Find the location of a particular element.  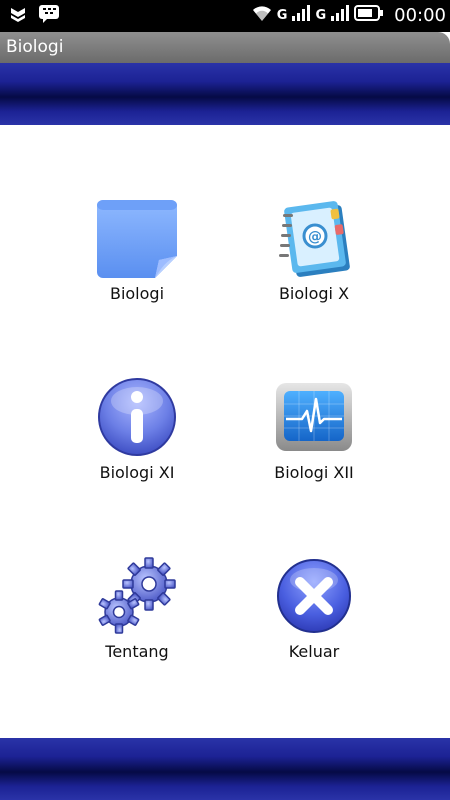

menu-item-keluar: Keluar is located at coordinates (314, 621).